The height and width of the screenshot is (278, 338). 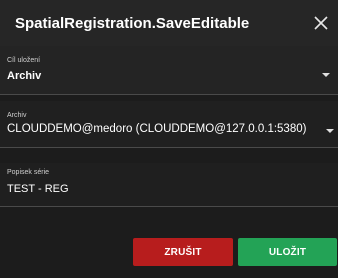 What do you see at coordinates (17, 115) in the screenshot?
I see `archive-label: Archiv` at bounding box center [17, 115].